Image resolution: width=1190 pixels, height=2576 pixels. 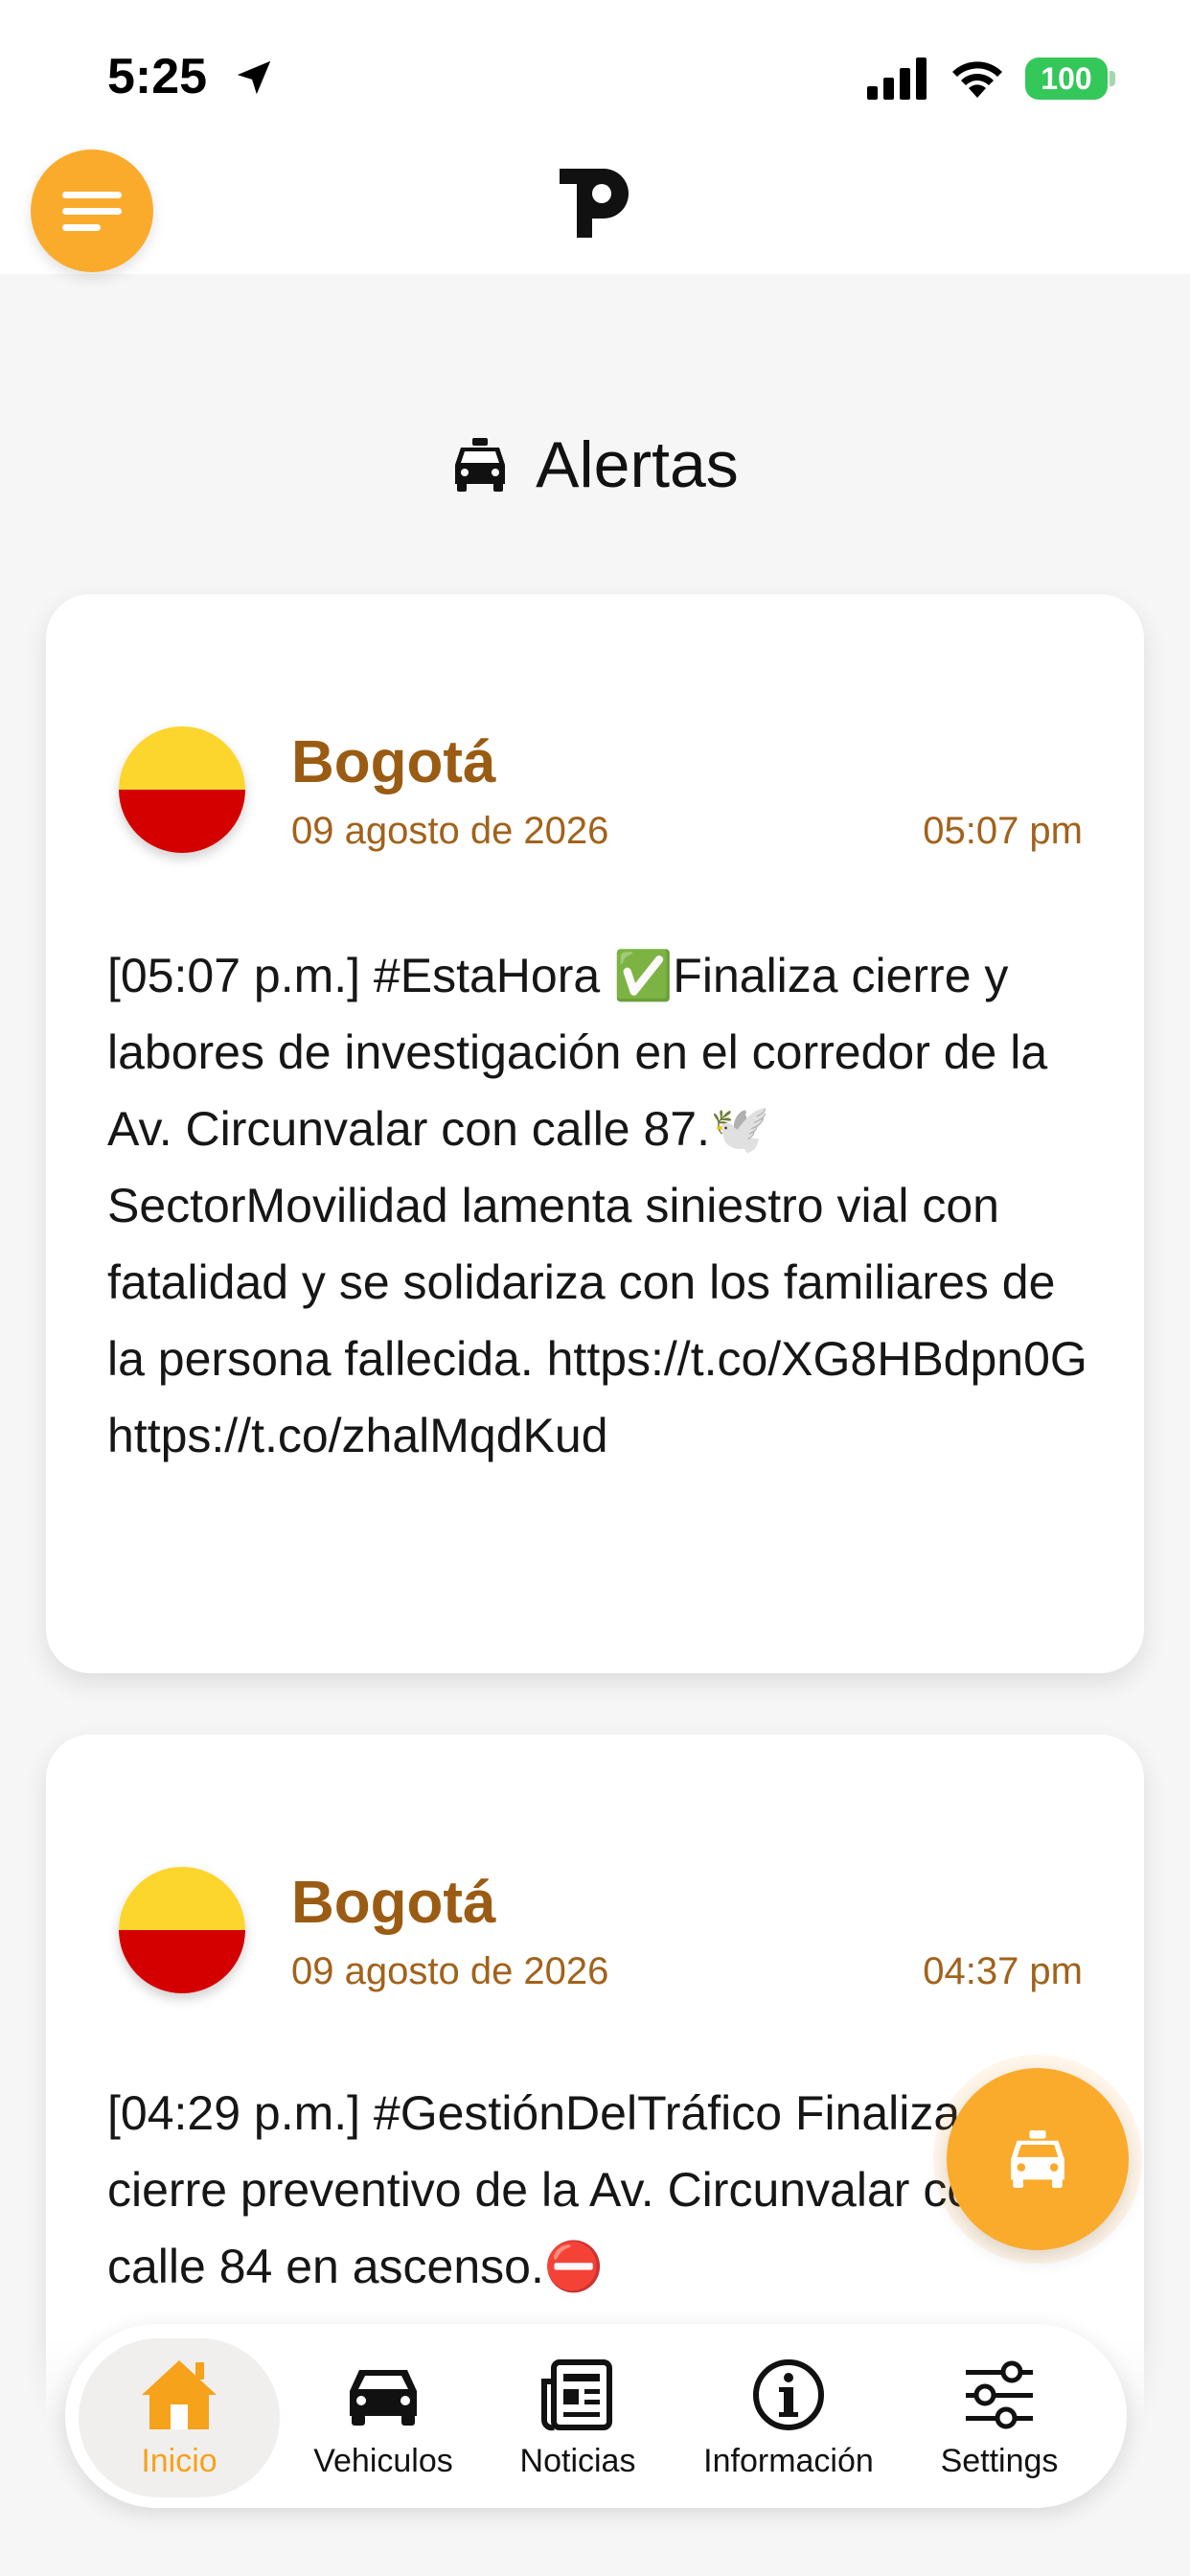 What do you see at coordinates (977, 79) in the screenshot?
I see `wifi-icon` at bounding box center [977, 79].